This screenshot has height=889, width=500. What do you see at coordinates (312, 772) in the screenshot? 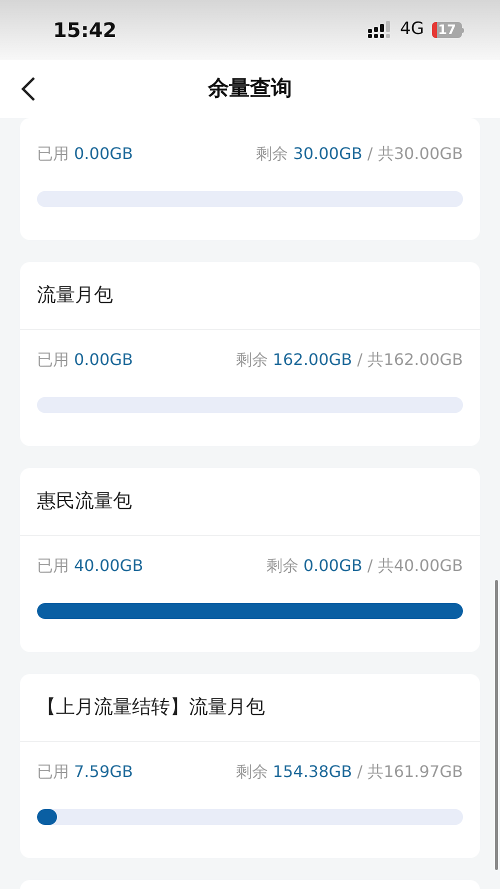
I see `remaining-value: 154.38GB` at bounding box center [312, 772].